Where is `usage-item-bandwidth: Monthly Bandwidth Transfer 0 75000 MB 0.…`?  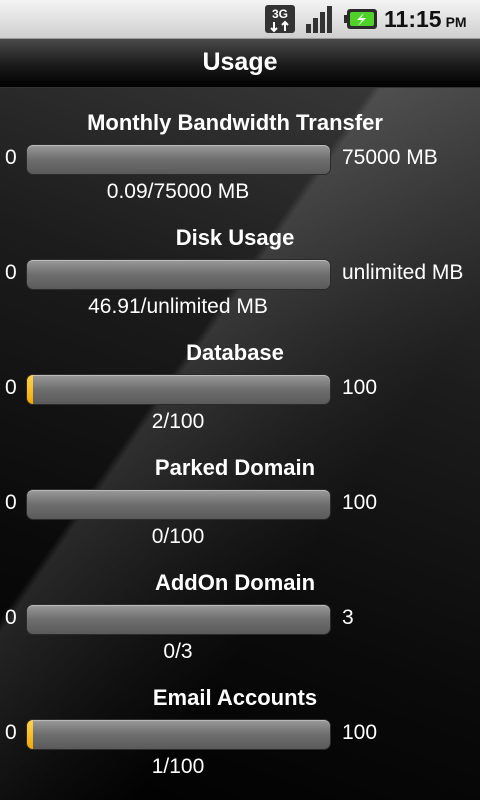 usage-item-bandwidth: Monthly Bandwidth Transfer 0 75000 MB 0.… is located at coordinates (240, 167).